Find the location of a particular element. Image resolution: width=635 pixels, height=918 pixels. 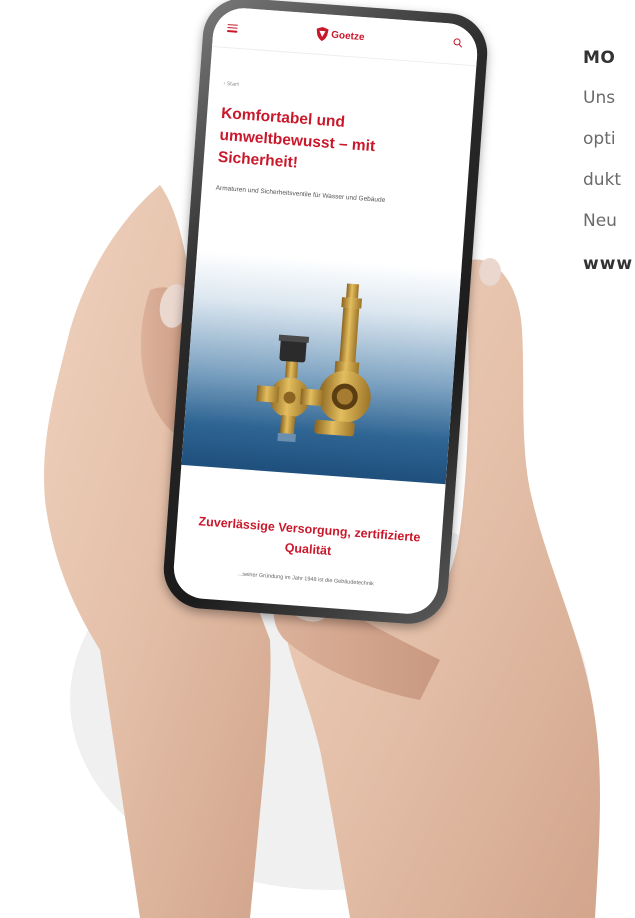

hamburger-menu-icon is located at coordinates (232, 28).